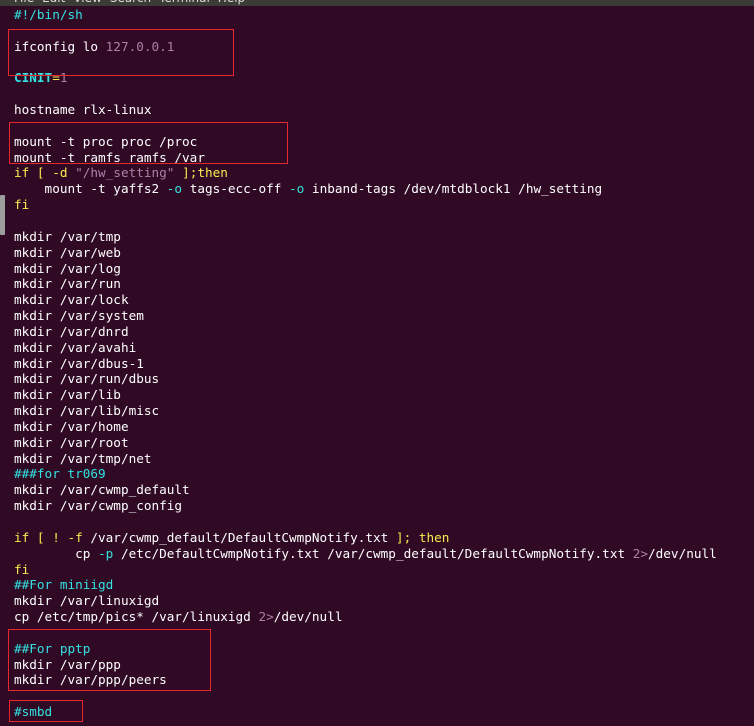 The width and height of the screenshot is (754, 726). Describe the element at coordinates (90, 680) in the screenshot. I see `code-token: mkdir /var/ppp/peers` at that location.